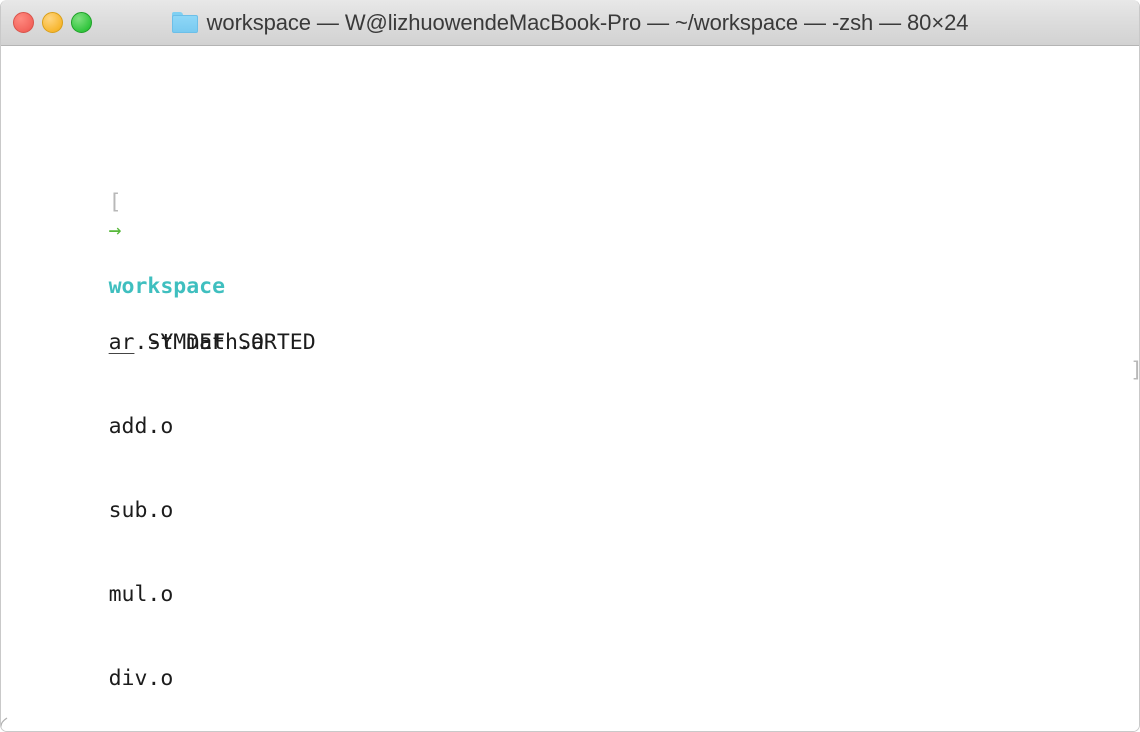 Image resolution: width=1140 pixels, height=732 pixels. What do you see at coordinates (81, 22) in the screenshot?
I see `maximize-button` at bounding box center [81, 22].